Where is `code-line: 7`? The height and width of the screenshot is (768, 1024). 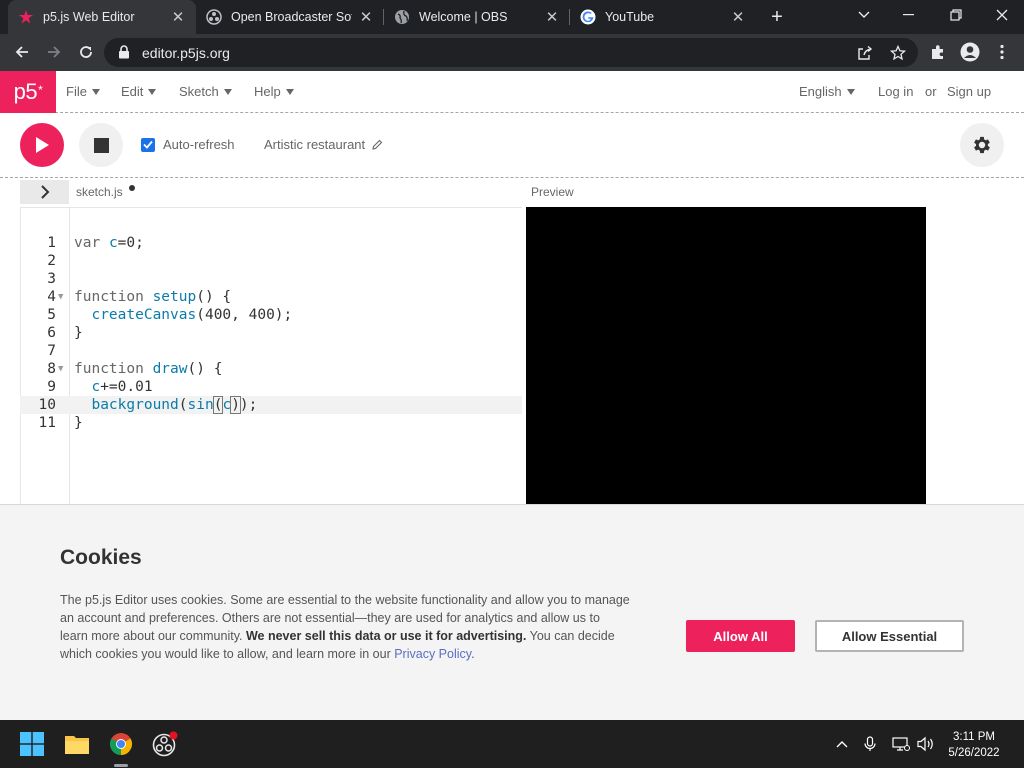
code-line: 7 is located at coordinates (271, 351).